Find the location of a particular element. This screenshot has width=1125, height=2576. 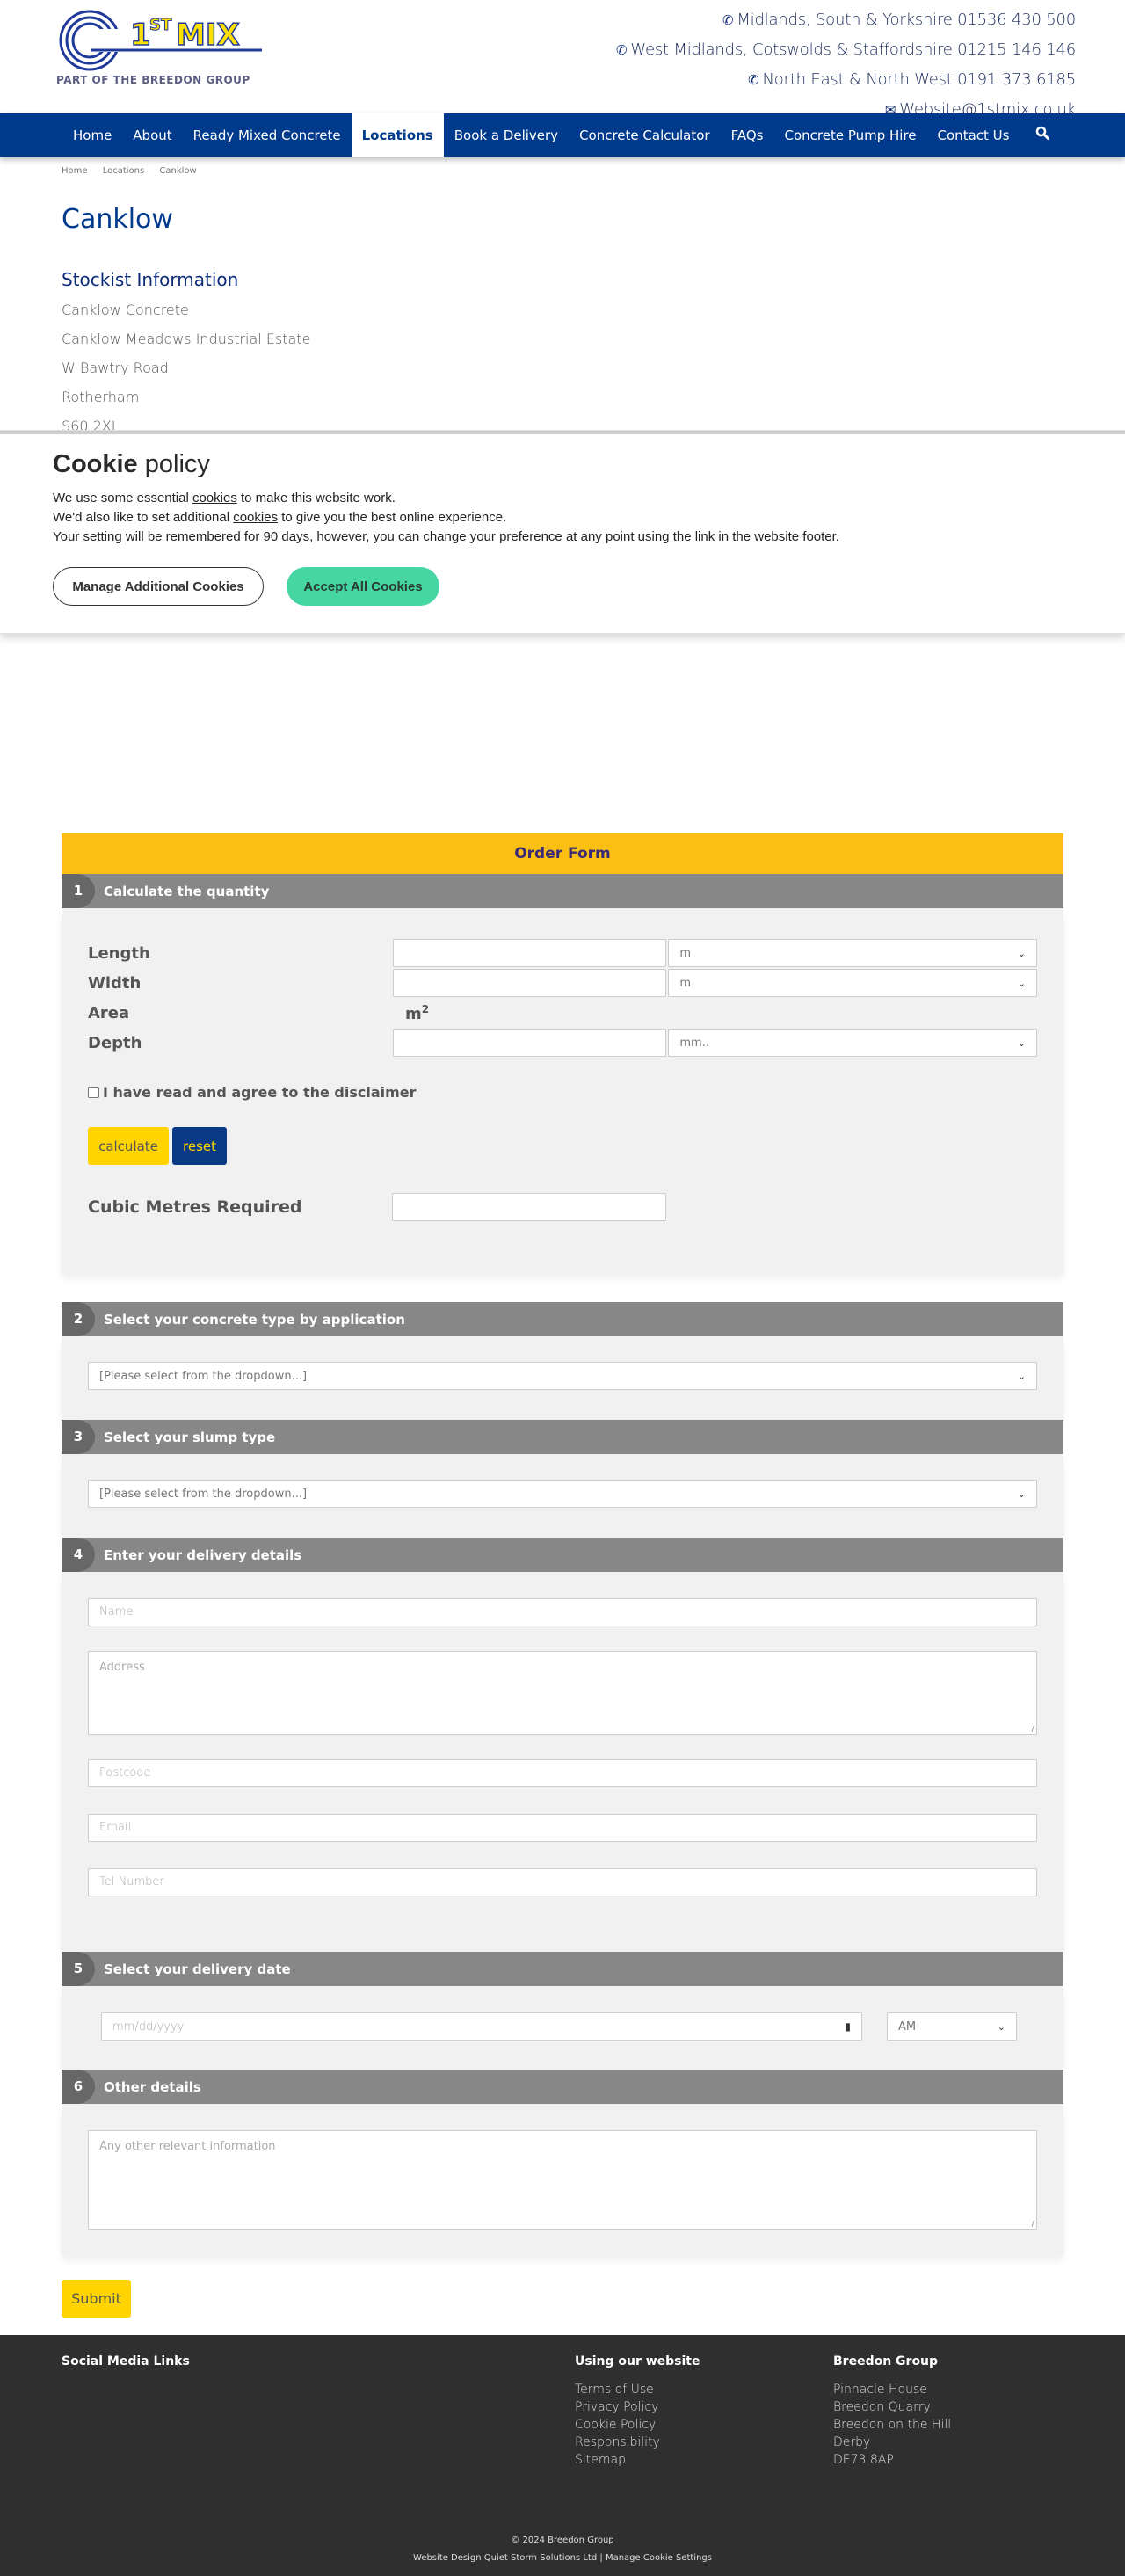

section-body-5: mm/dd/yyyy ▮ AM ⌄ is located at coordinates (562, 2028).